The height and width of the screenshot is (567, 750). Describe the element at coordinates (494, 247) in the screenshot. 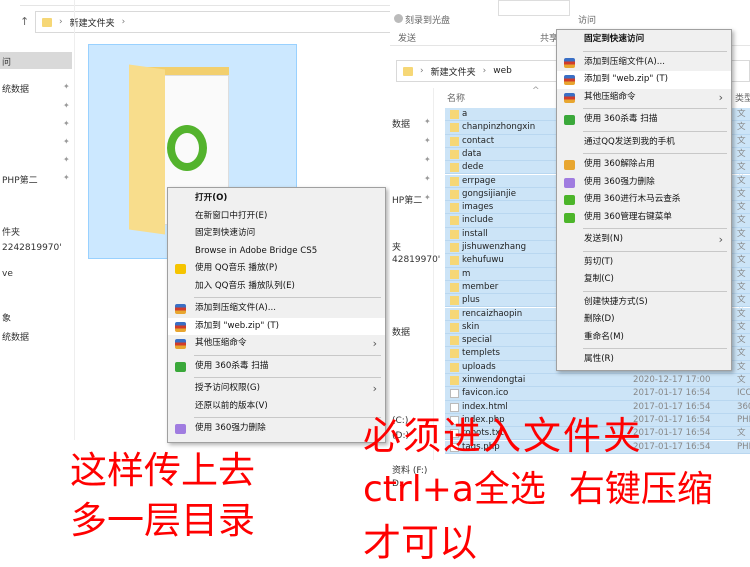

I see `file-name: jishuwenzhang` at that location.